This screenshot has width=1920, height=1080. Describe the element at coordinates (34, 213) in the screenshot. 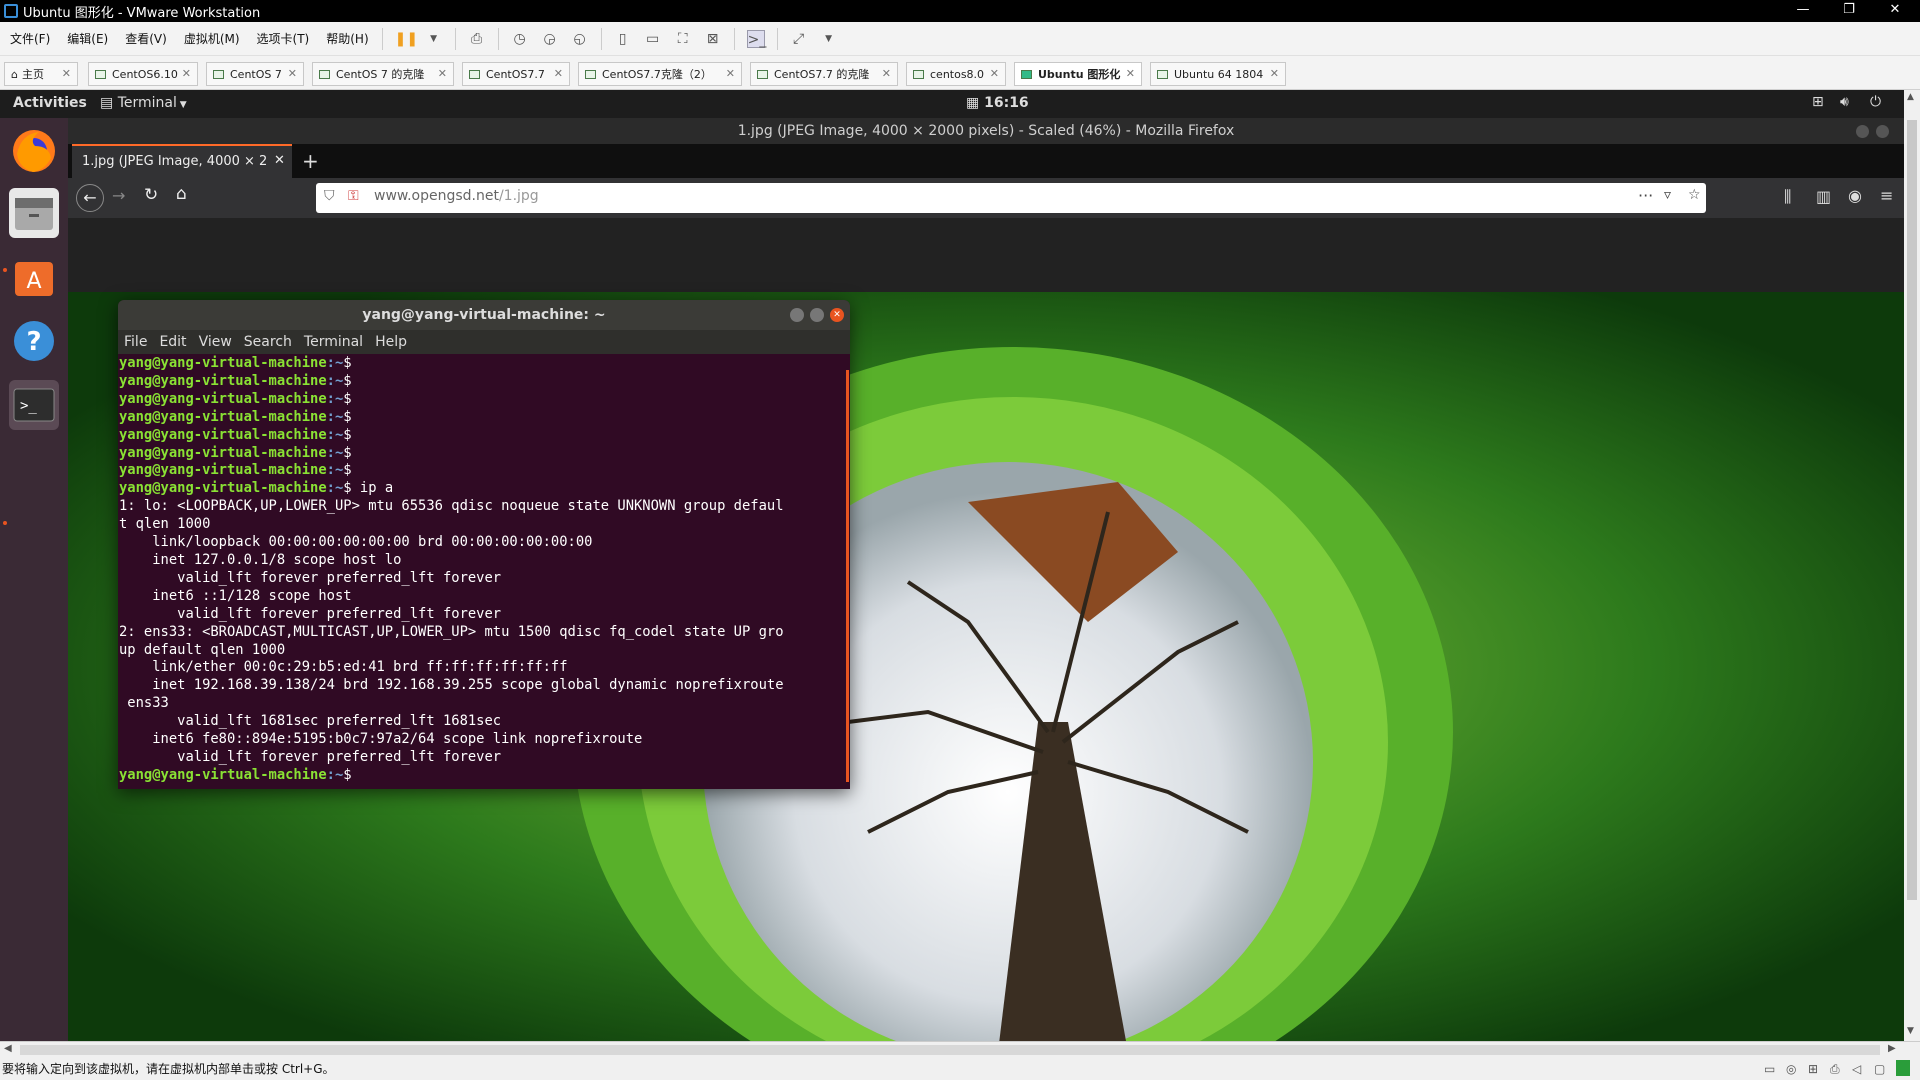

I see `files-launcher` at that location.